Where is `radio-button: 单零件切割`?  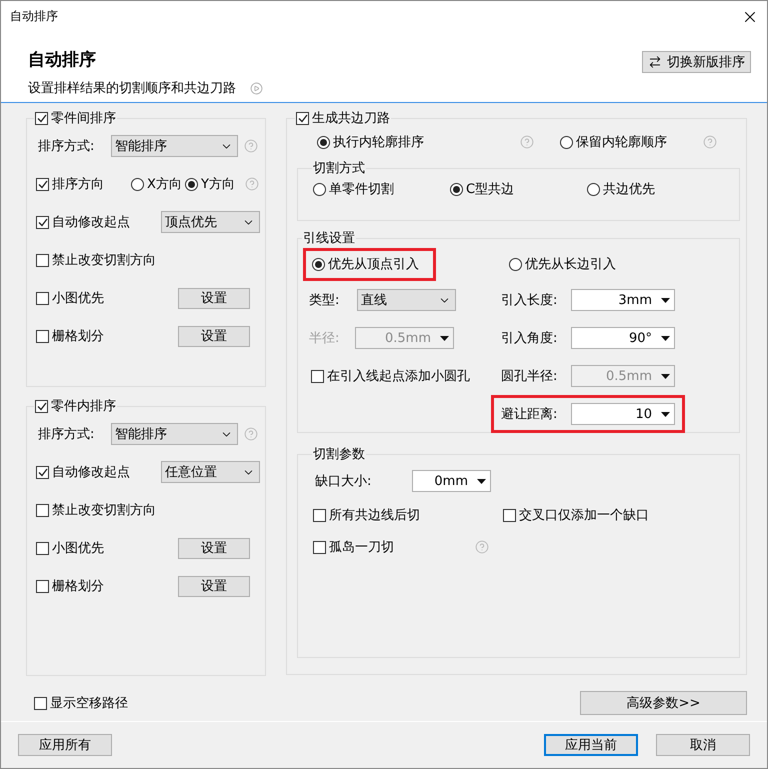
radio-button: 单零件切割 is located at coordinates (381, 189).